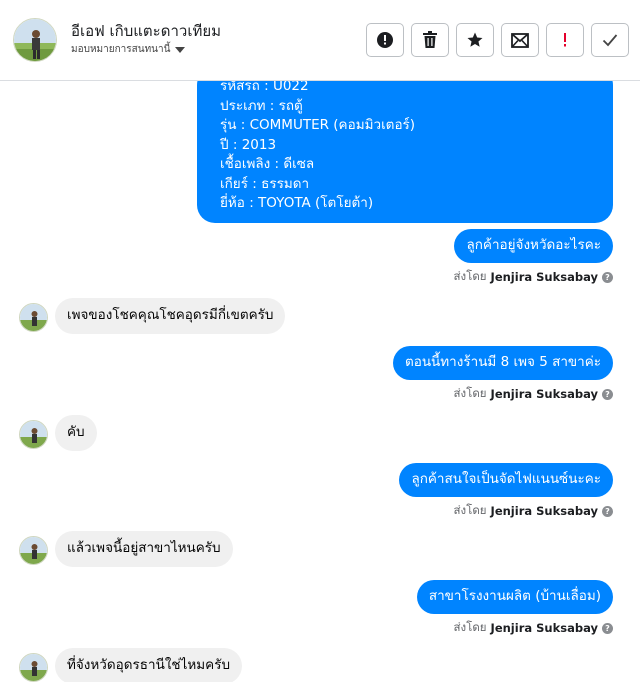  Describe the element at coordinates (514, 597) in the screenshot. I see `message-outgoing: สาขาโรงงานผลิต (บ้านเลื่อม)` at that location.